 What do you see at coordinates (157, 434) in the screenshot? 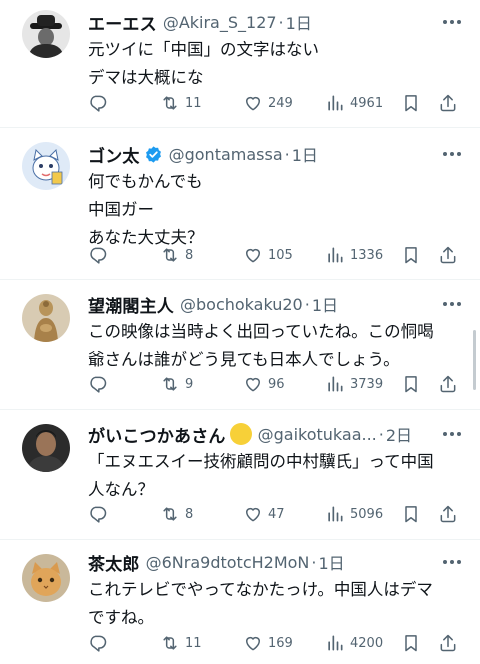
I see `display-name: がいこつかあさん` at bounding box center [157, 434].